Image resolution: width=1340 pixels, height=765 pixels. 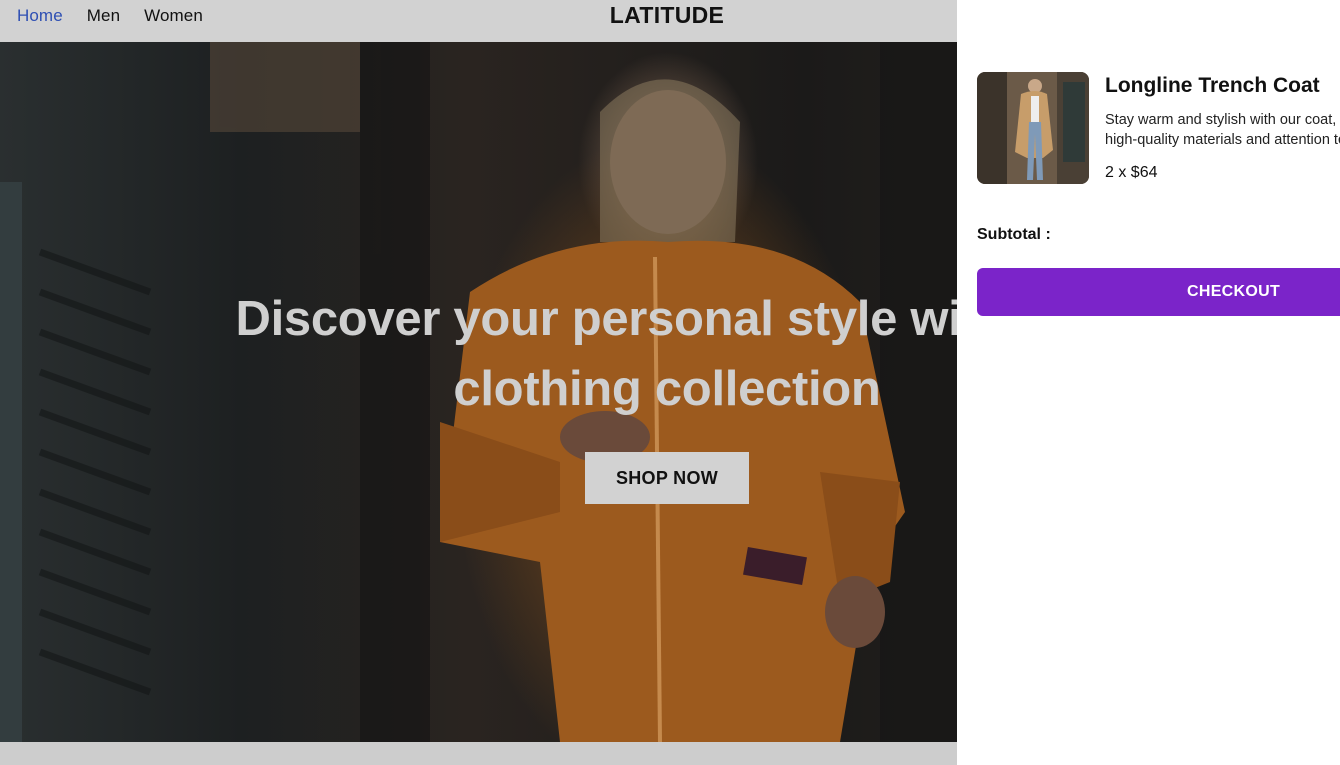 What do you see at coordinates (1158, 292) in the screenshot?
I see `checkout-button: CHECKOUT` at bounding box center [1158, 292].